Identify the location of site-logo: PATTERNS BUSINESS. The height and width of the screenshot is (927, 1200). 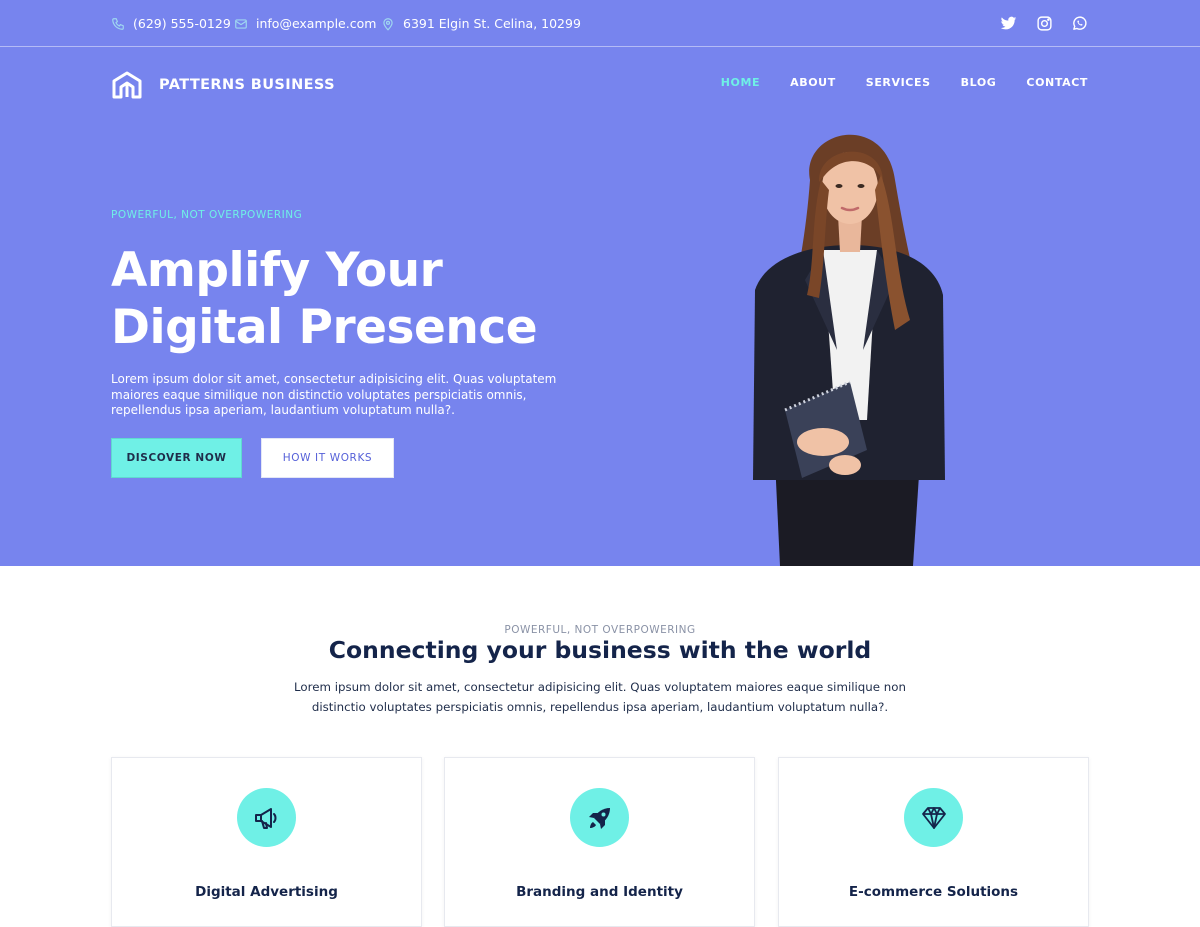
(223, 85).